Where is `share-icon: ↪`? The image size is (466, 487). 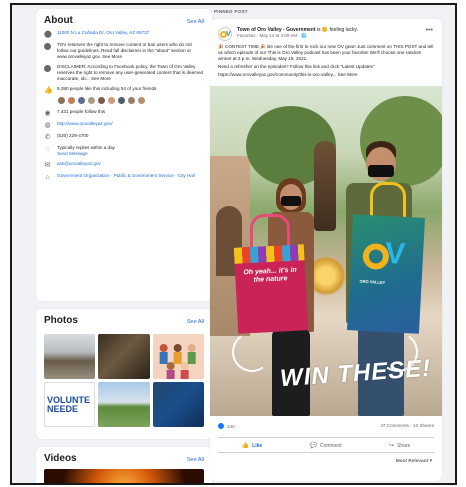 share-icon: ↪ is located at coordinates (391, 445).